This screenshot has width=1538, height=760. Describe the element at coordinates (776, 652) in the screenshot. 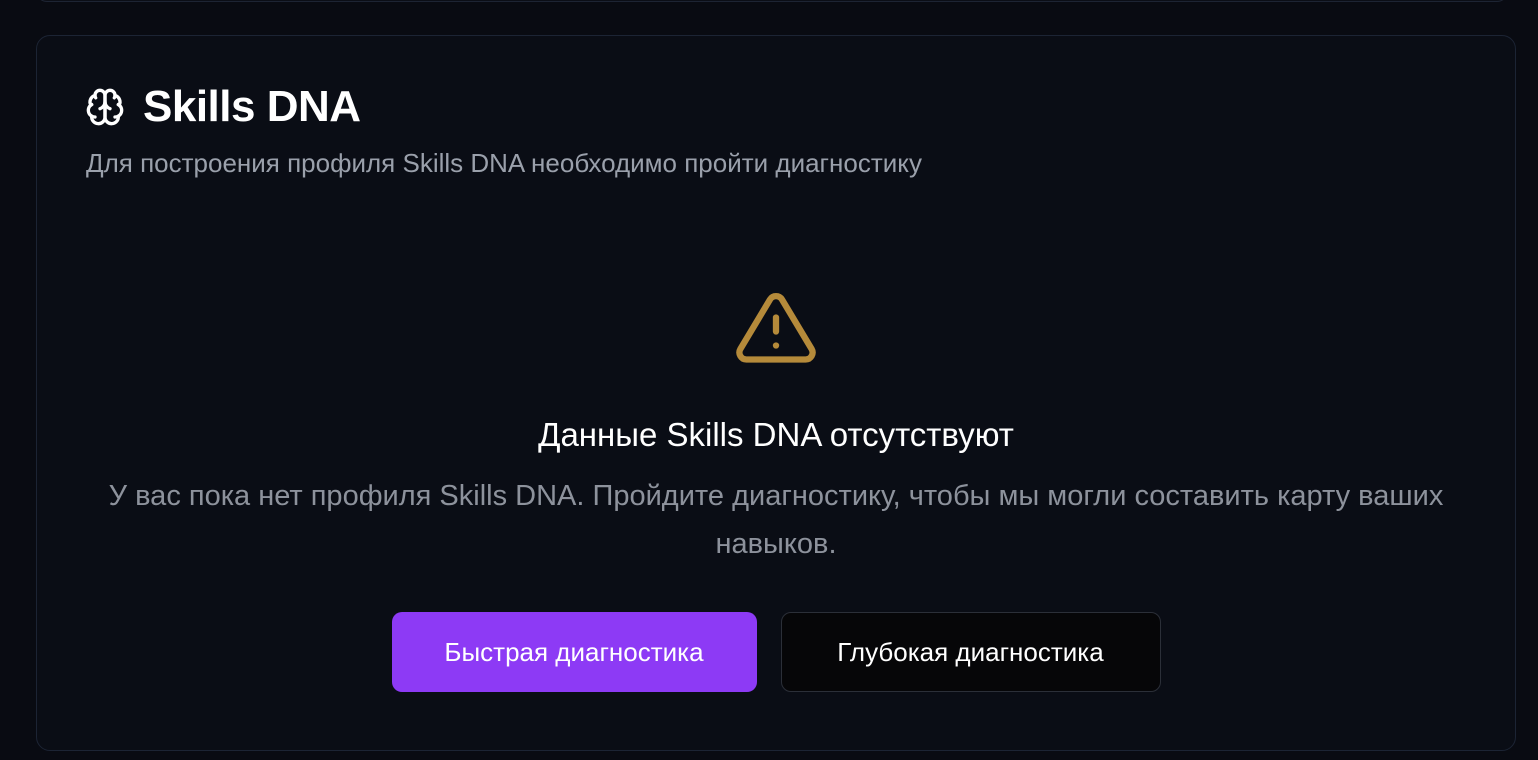

I see `action-buttons: Быстрая диагностика Глубокая диагностика` at that location.